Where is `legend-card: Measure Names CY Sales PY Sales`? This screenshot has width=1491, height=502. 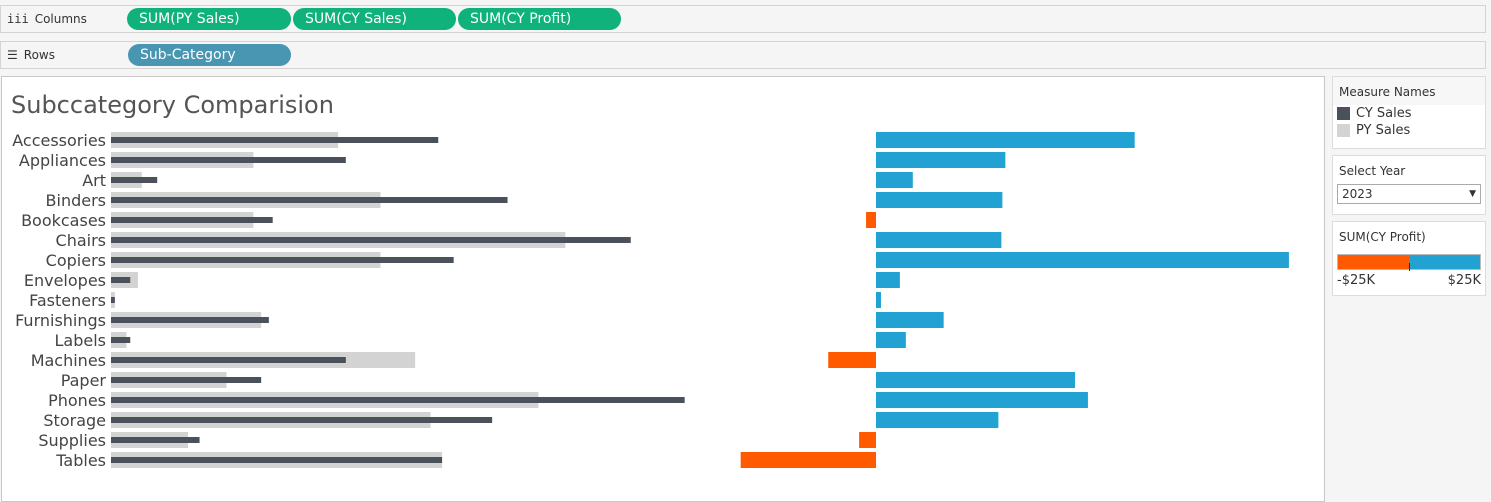 legend-card: Measure Names CY Sales PY Sales is located at coordinates (1409, 112).